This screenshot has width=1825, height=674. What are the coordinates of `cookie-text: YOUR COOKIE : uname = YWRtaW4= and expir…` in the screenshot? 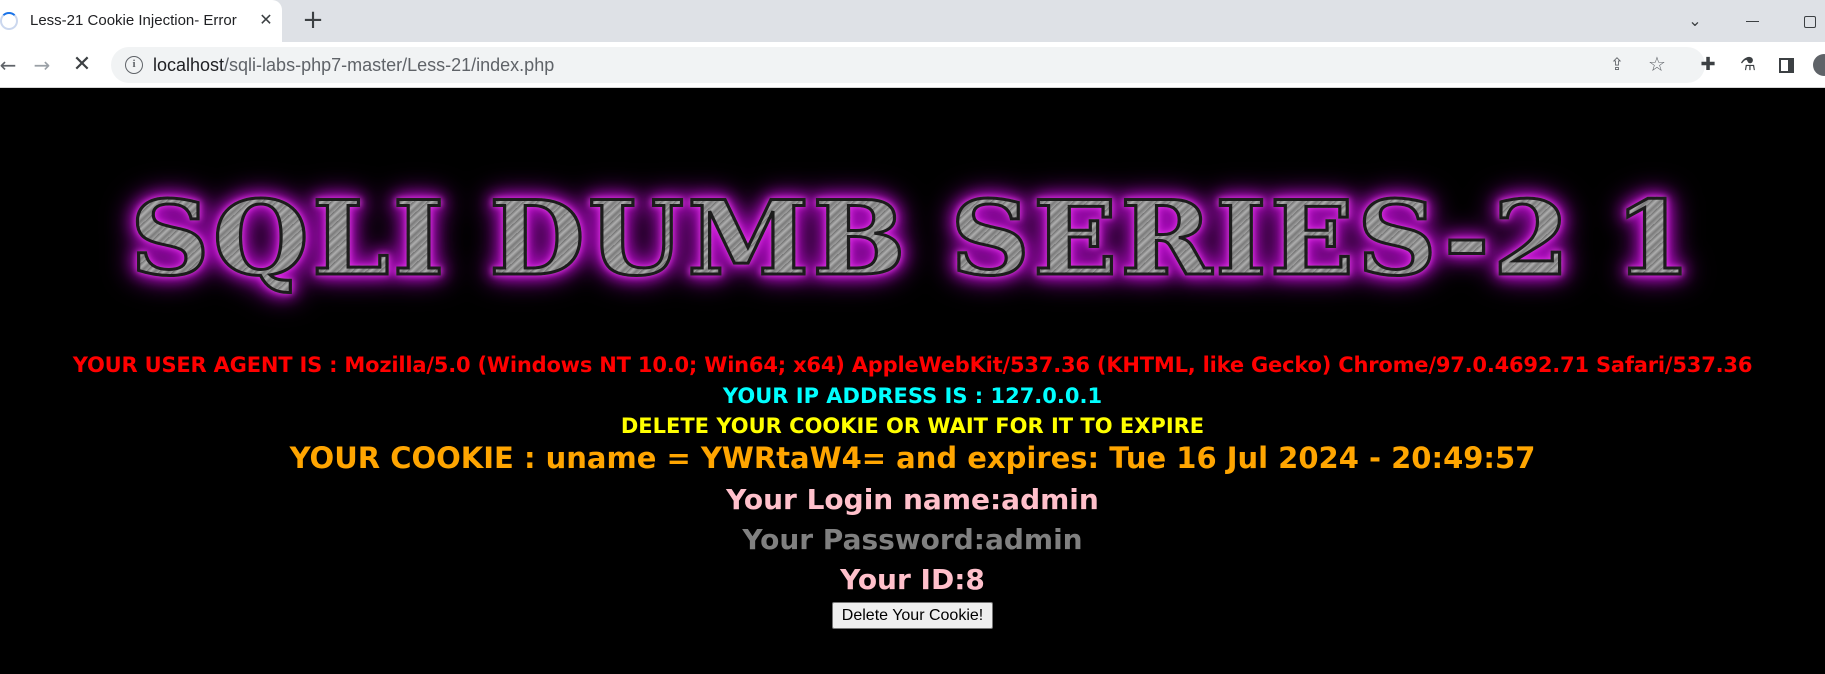 It's located at (912, 458).